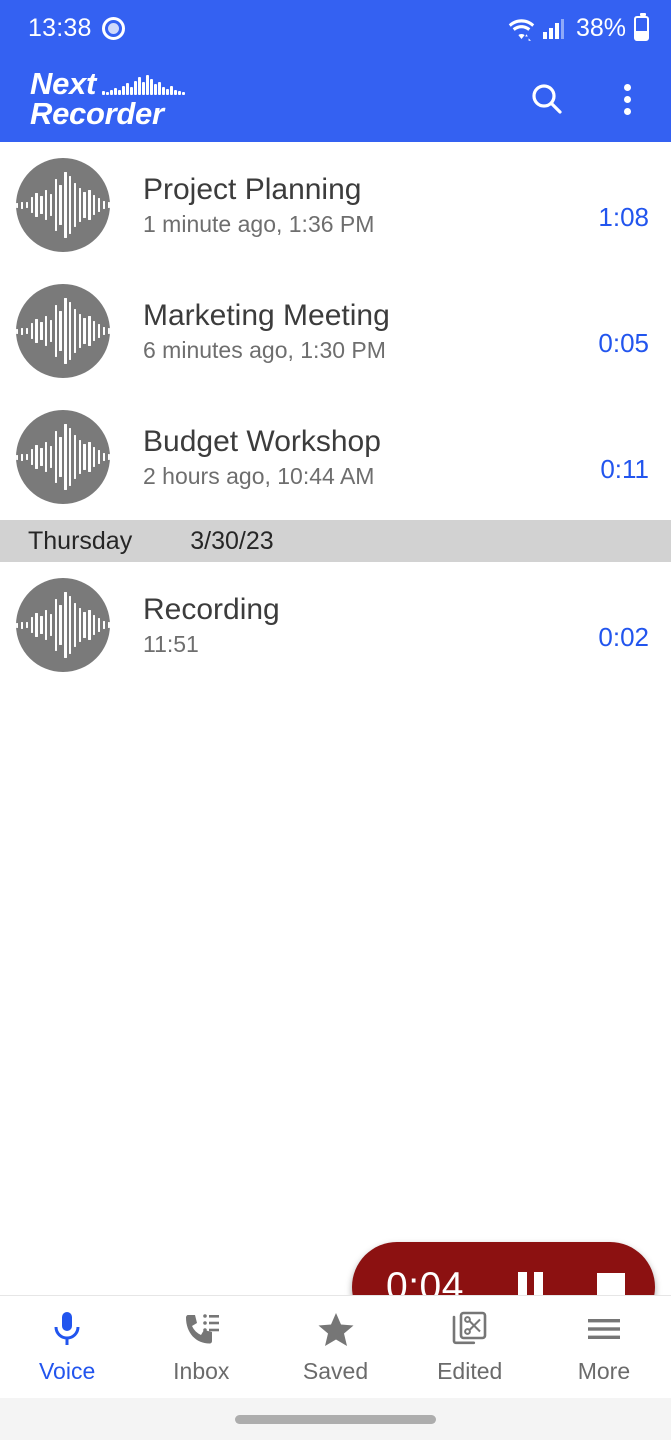  Describe the element at coordinates (171, 643) in the screenshot. I see `recording-subtitle: 11:51` at that location.